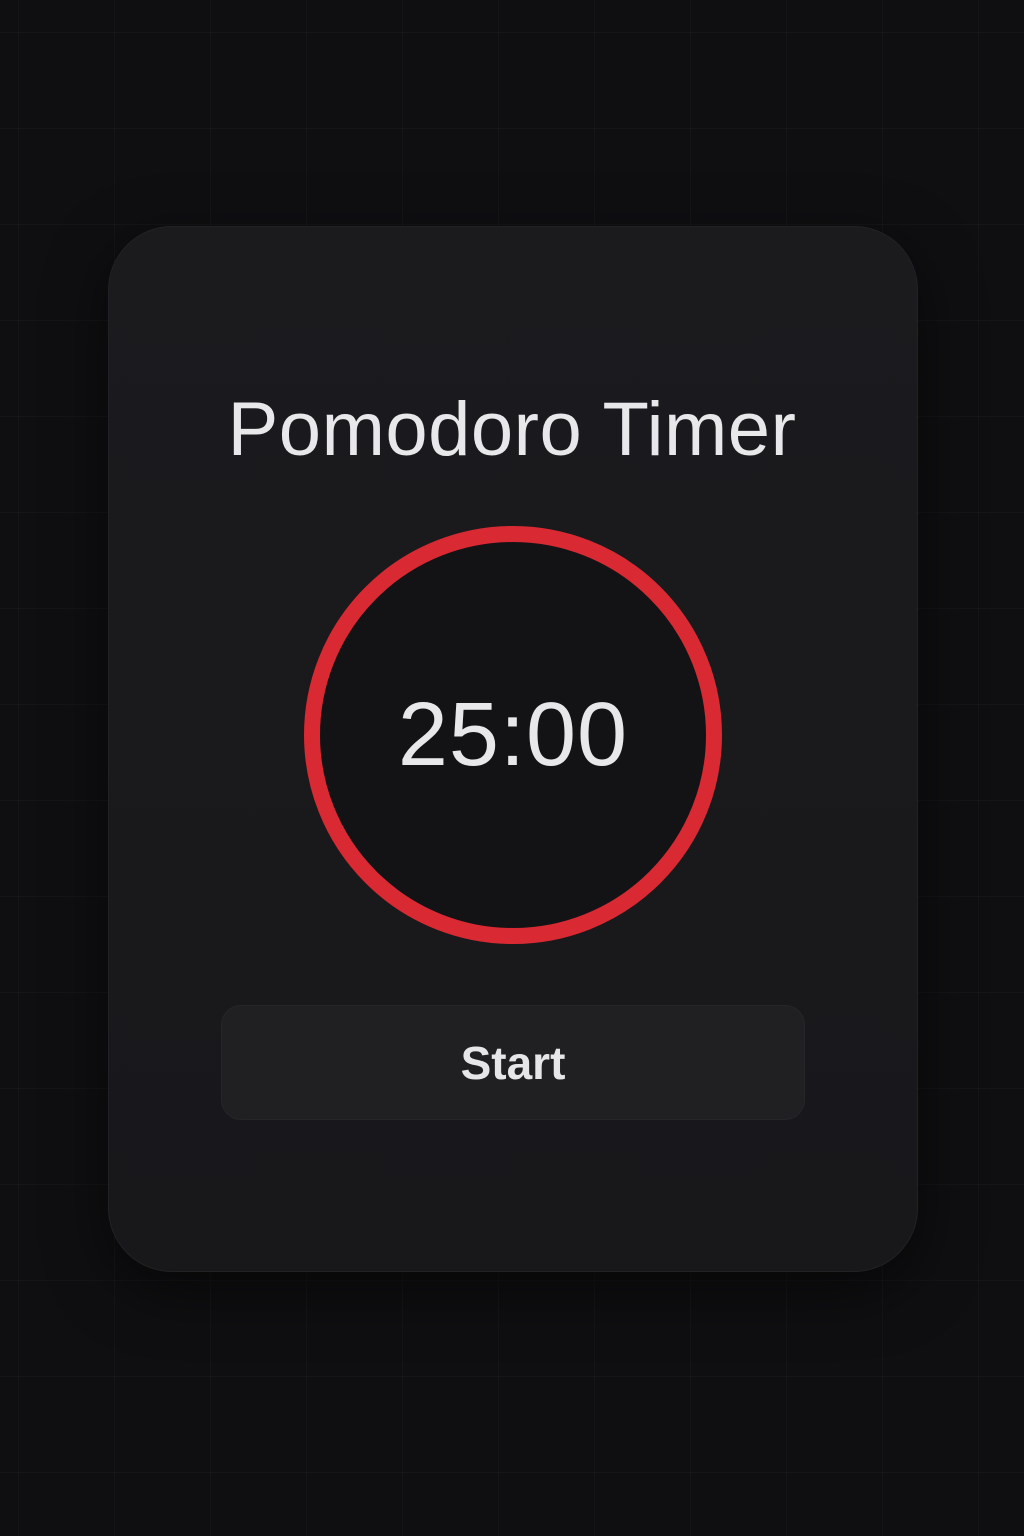 The width and height of the screenshot is (1024, 1536). What do you see at coordinates (513, 734) in the screenshot?
I see `timer-display: 25:00` at bounding box center [513, 734].